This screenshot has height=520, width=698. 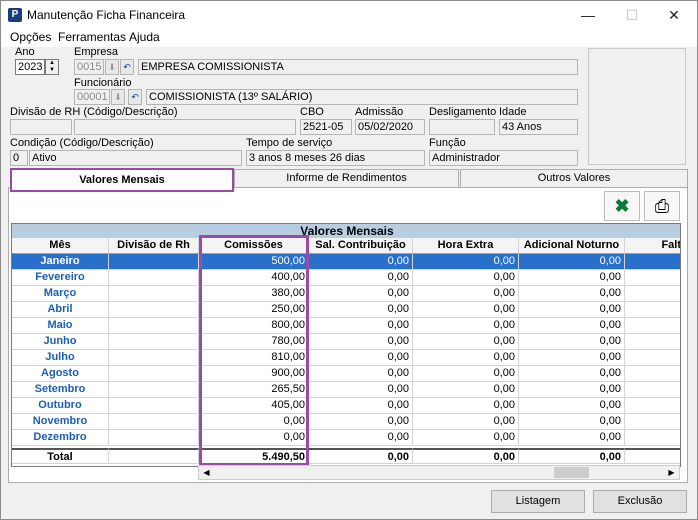 I want to click on table-row: Maio 800,00 0,00 0,00 0,00, so click(x=346, y=326).